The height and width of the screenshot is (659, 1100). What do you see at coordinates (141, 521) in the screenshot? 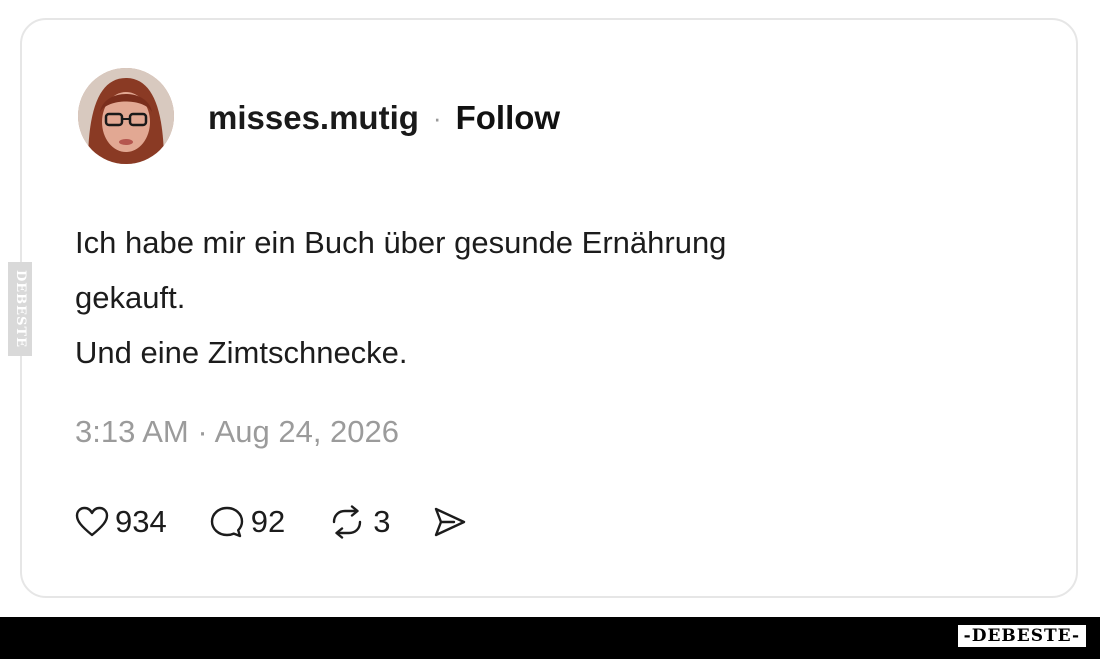
I see `like-count: 934` at bounding box center [141, 521].